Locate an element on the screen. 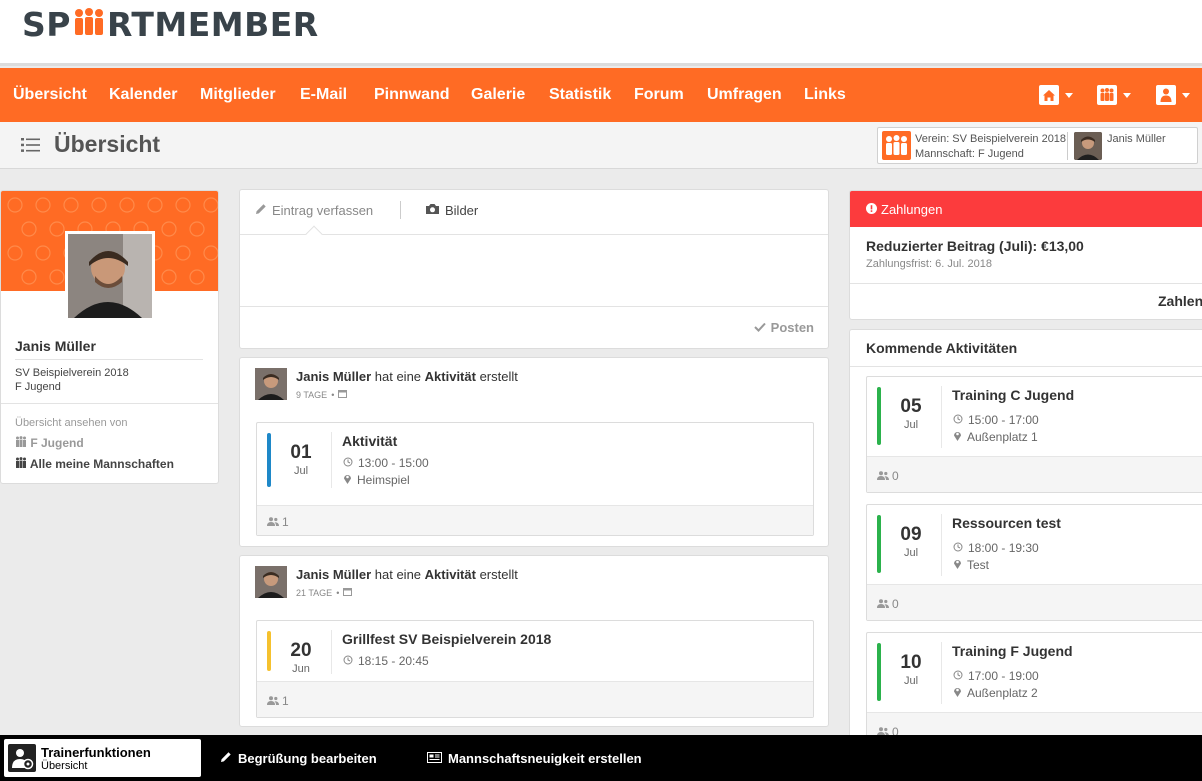 Image resolution: width=1202 pixels, height=781 pixels. list-icon is located at coordinates (31, 147).